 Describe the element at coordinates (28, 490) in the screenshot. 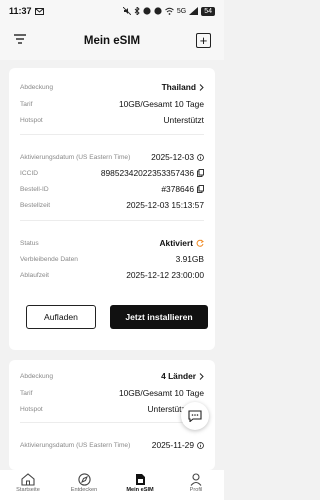

I see `nav-label-home: Startseite` at that location.